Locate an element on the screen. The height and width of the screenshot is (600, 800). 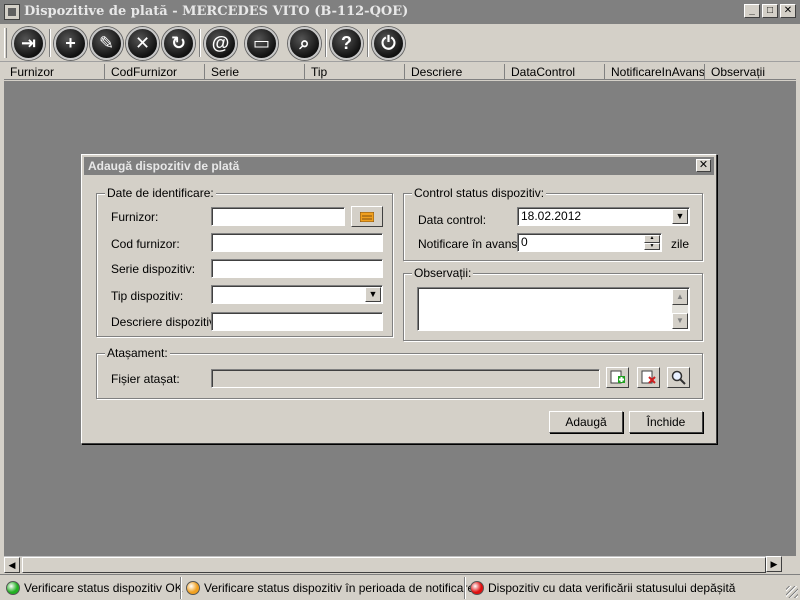
attach-file-button is located at coordinates (617, 377).